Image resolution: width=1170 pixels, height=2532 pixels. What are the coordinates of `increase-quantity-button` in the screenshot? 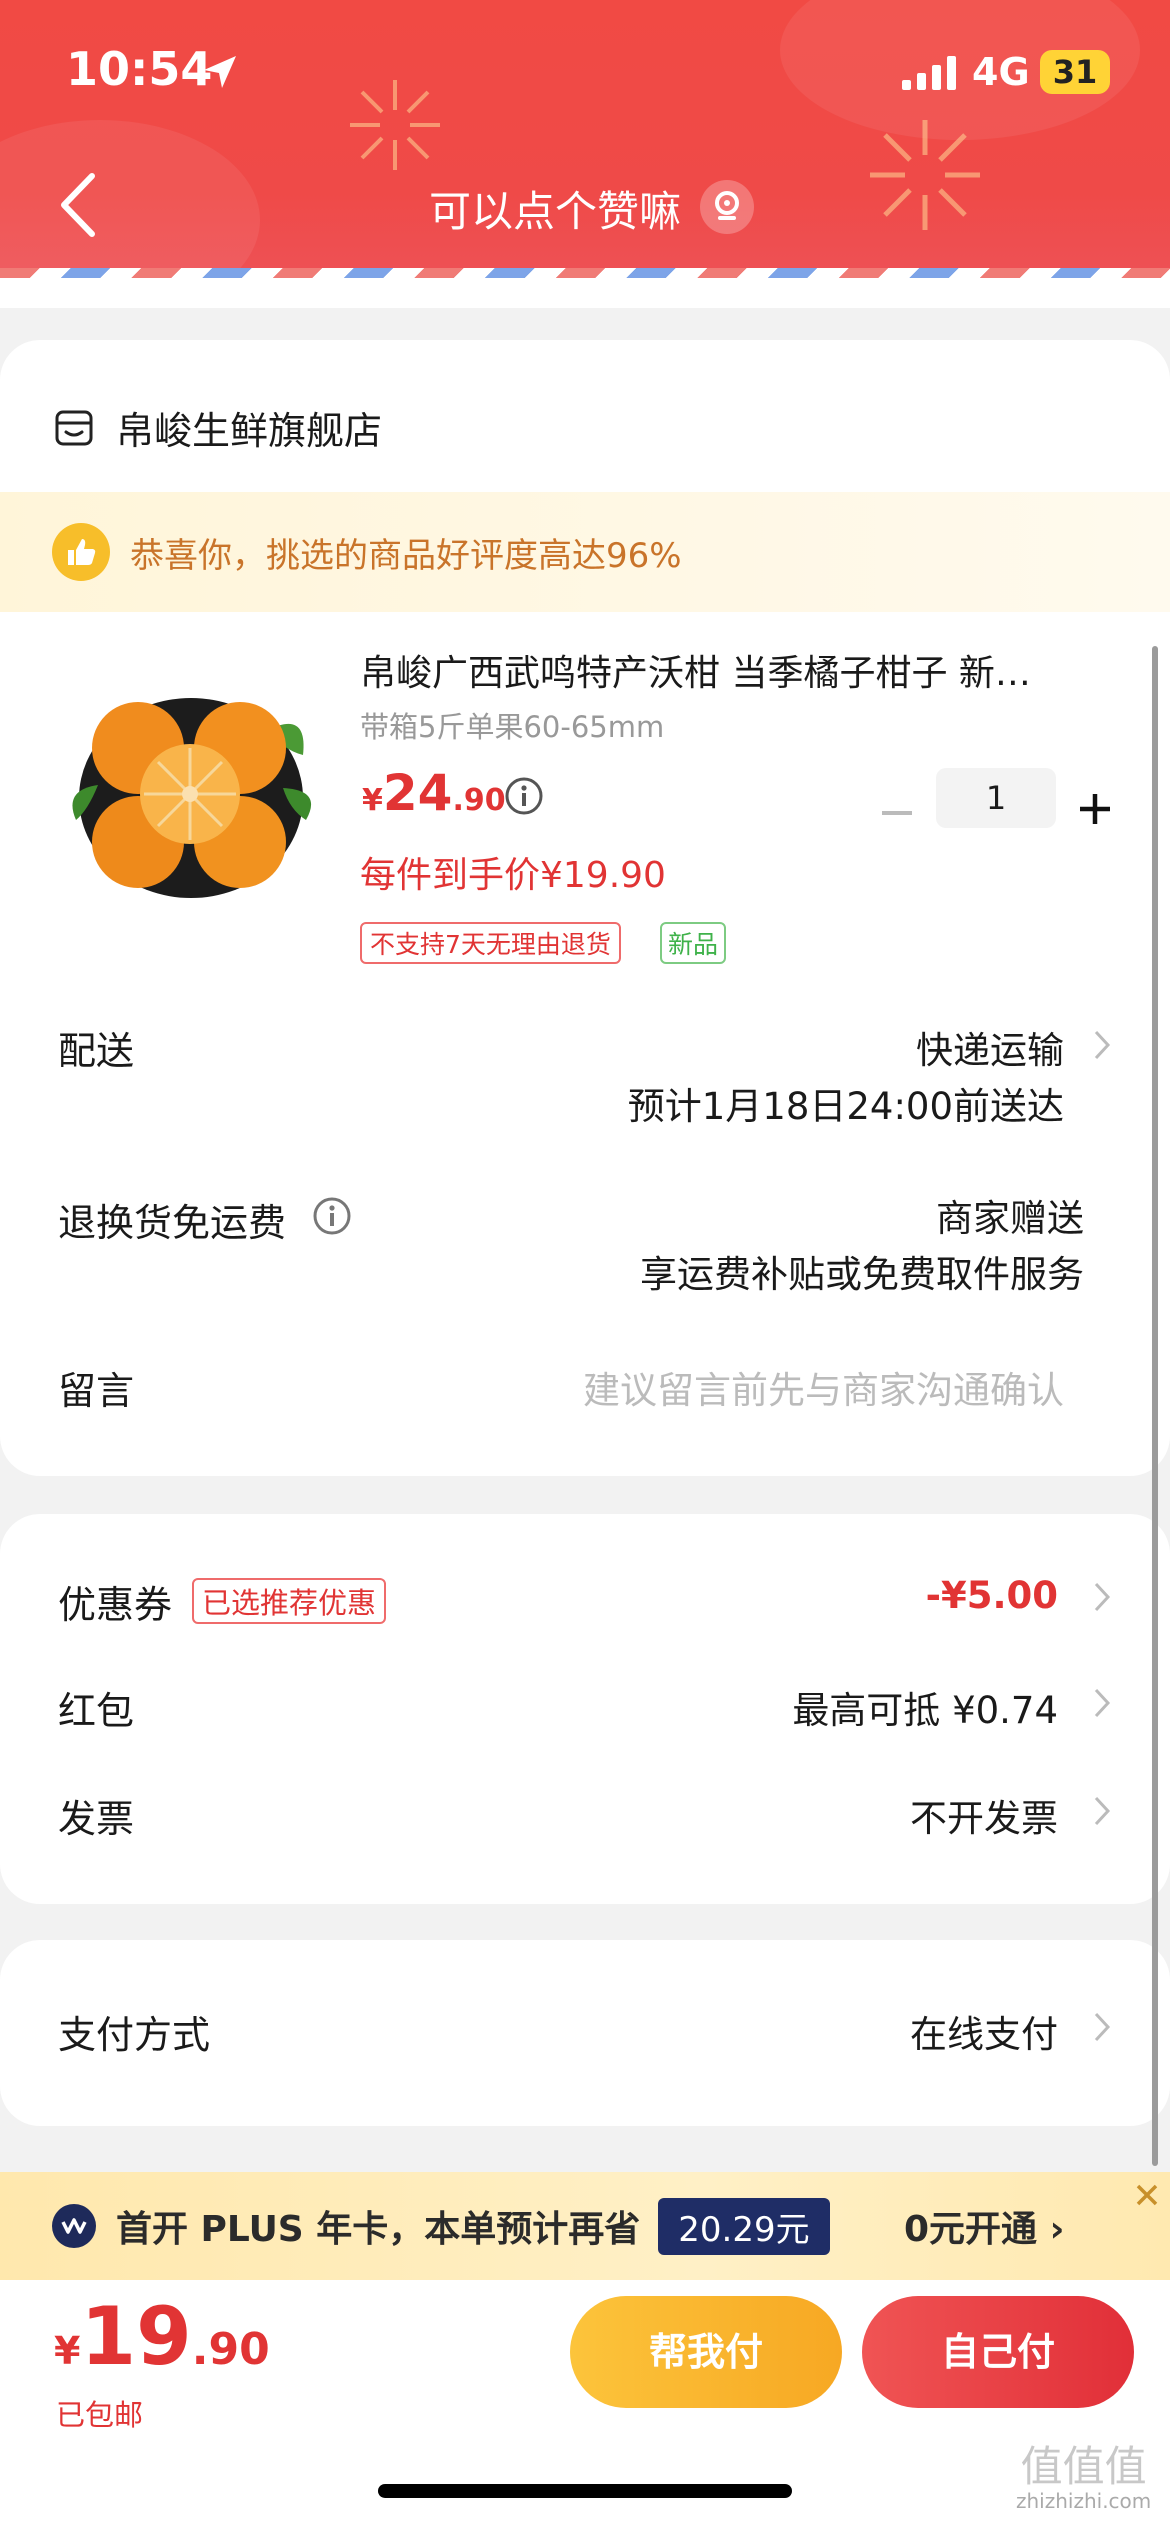 It's located at (1095, 809).